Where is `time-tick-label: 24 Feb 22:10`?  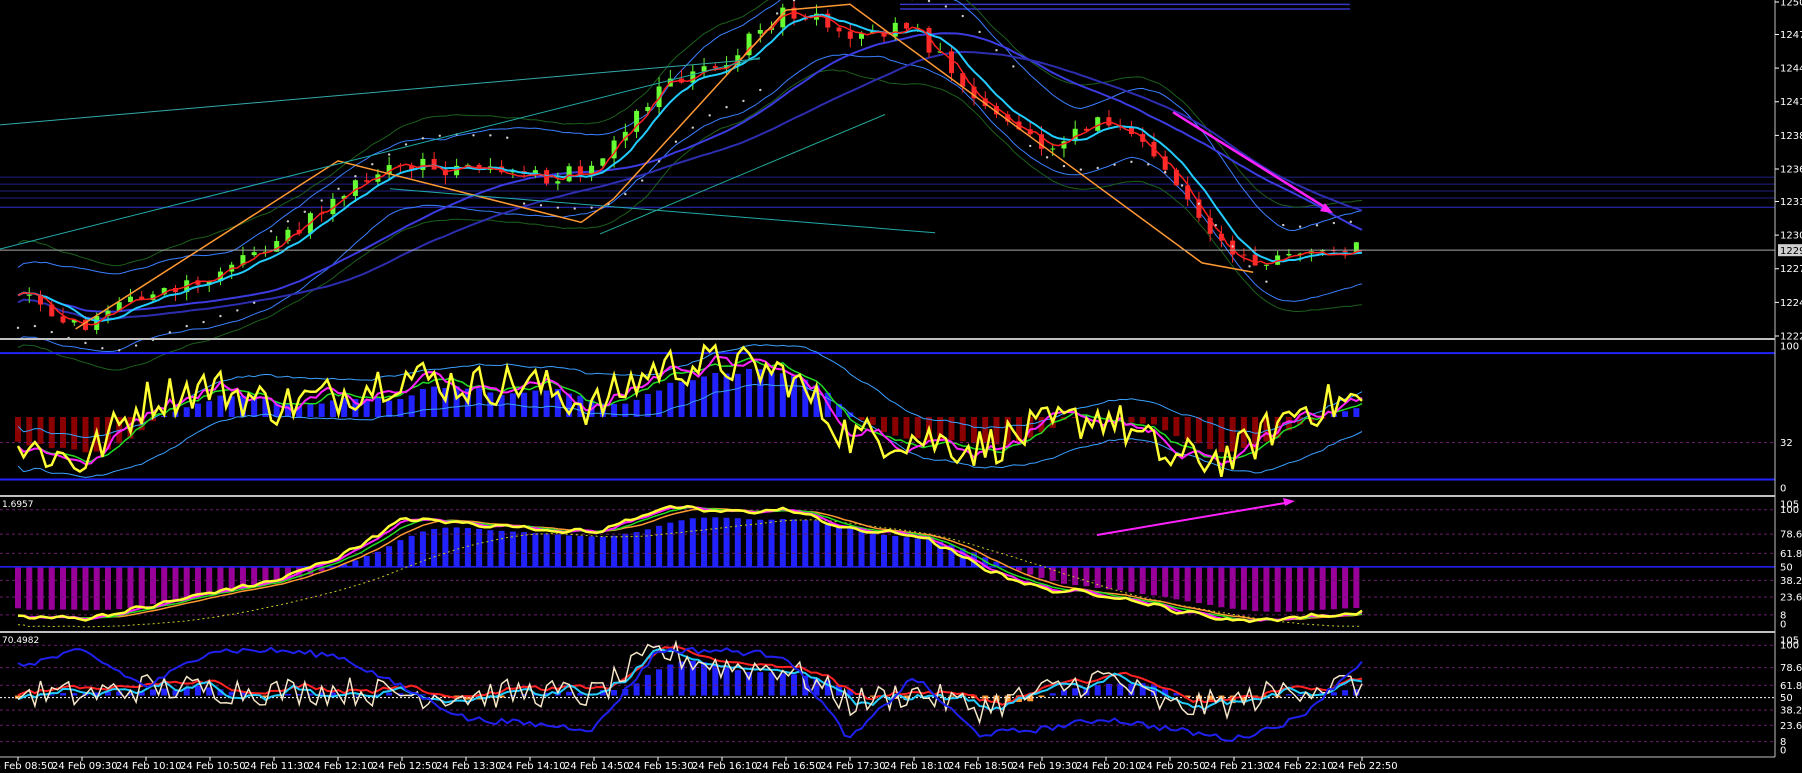
time-tick-label: 24 Feb 22:10 is located at coordinates (1301, 766).